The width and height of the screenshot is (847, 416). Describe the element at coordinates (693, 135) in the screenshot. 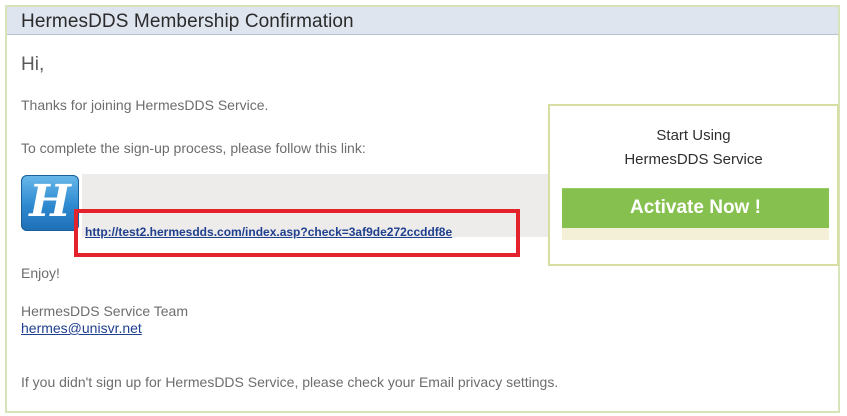

I see `promo-title-line-1: Start Using` at that location.